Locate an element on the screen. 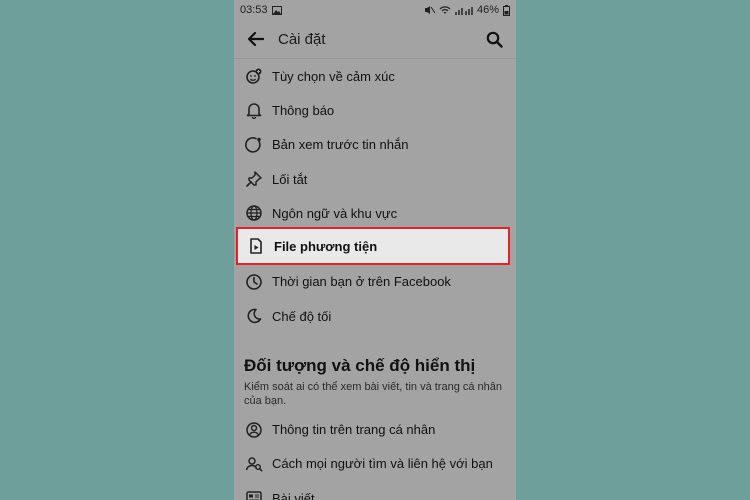 The width and height of the screenshot is (750, 500). search-button is located at coordinates (494, 39).